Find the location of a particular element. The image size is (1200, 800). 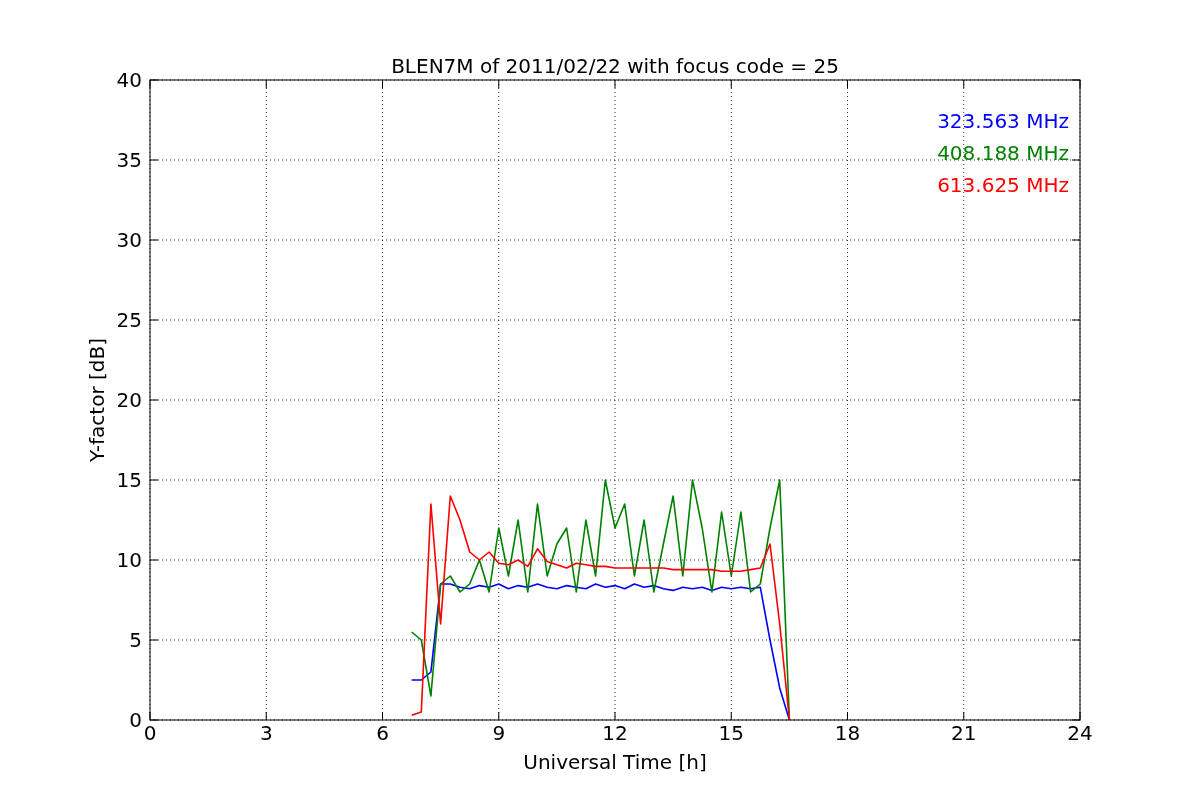

y-axis-title: Y-factor [dB] is located at coordinates (97, 400).